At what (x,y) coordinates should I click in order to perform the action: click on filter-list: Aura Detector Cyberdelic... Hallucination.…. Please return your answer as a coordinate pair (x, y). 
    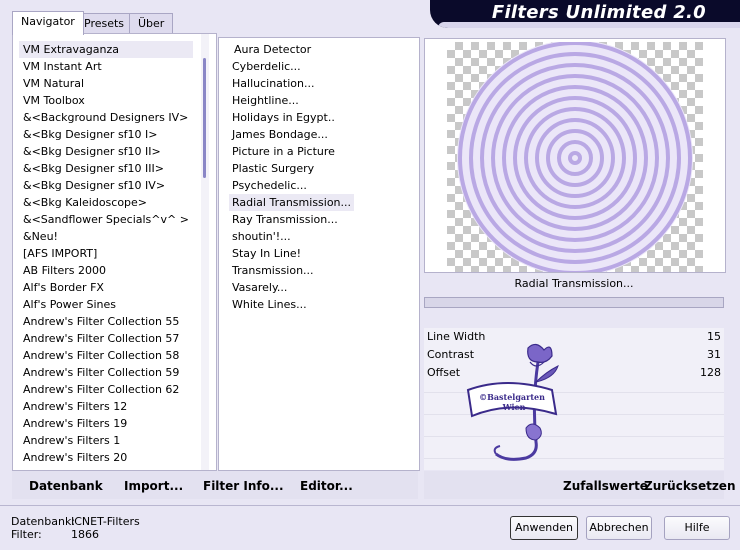
    Looking at the image, I should click on (292, 177).